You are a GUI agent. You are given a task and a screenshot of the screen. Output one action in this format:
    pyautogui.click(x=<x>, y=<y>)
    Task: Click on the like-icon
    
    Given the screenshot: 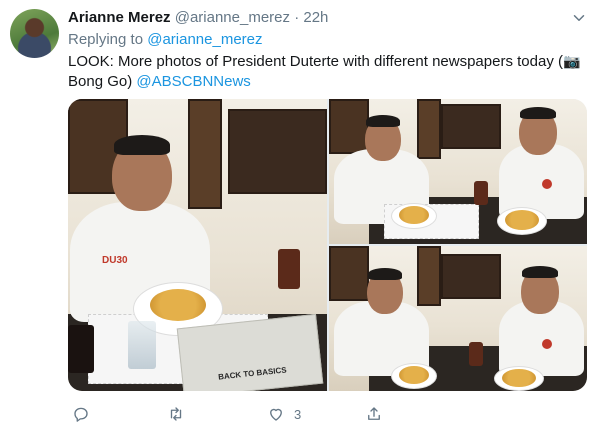 What is the action you would take?
    pyautogui.click(x=276, y=414)
    